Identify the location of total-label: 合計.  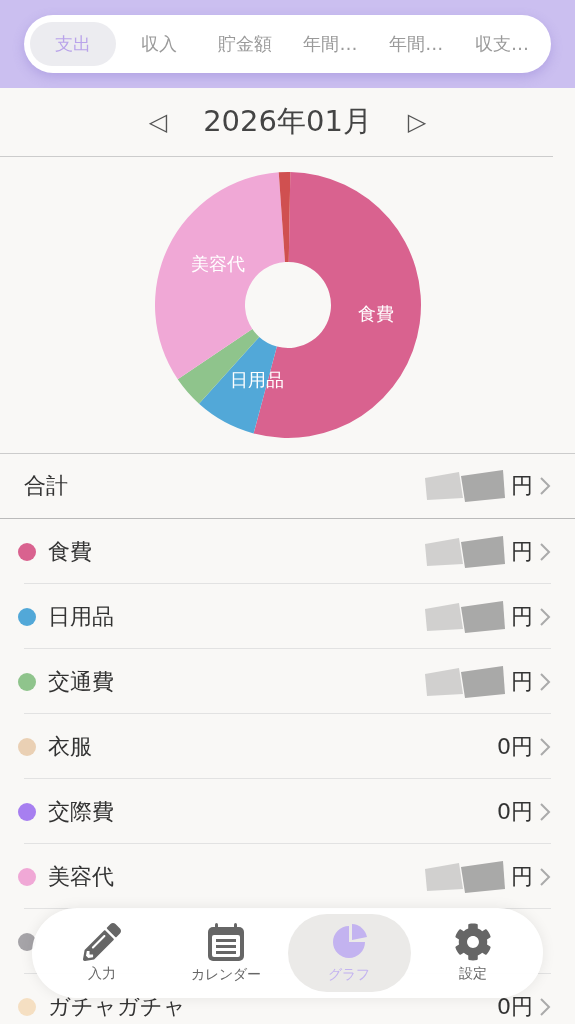
(46, 486).